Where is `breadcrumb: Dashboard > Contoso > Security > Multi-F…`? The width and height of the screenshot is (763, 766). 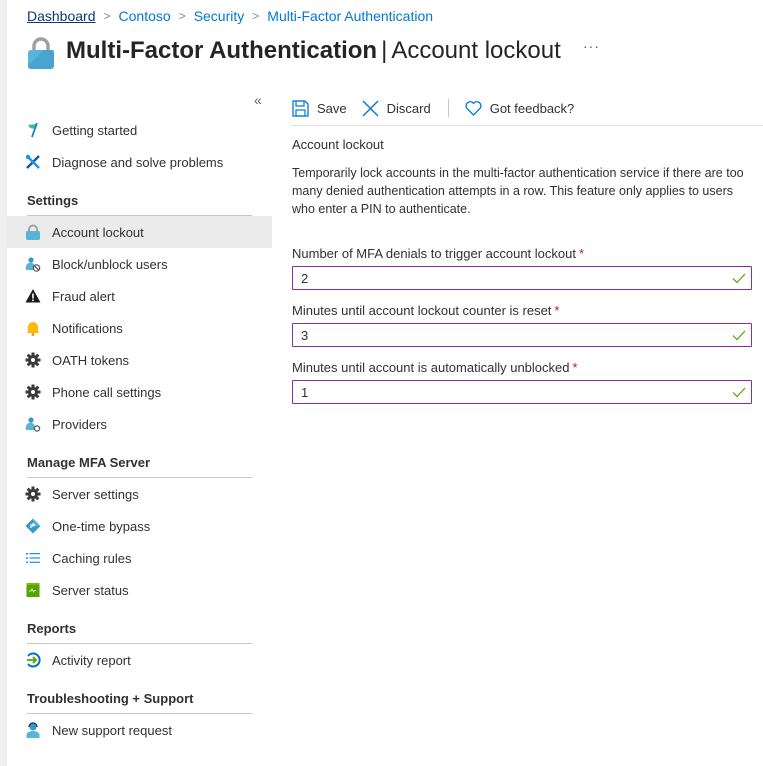
breadcrumb: Dashboard > Contoso > Security > Multi-F… is located at coordinates (230, 16).